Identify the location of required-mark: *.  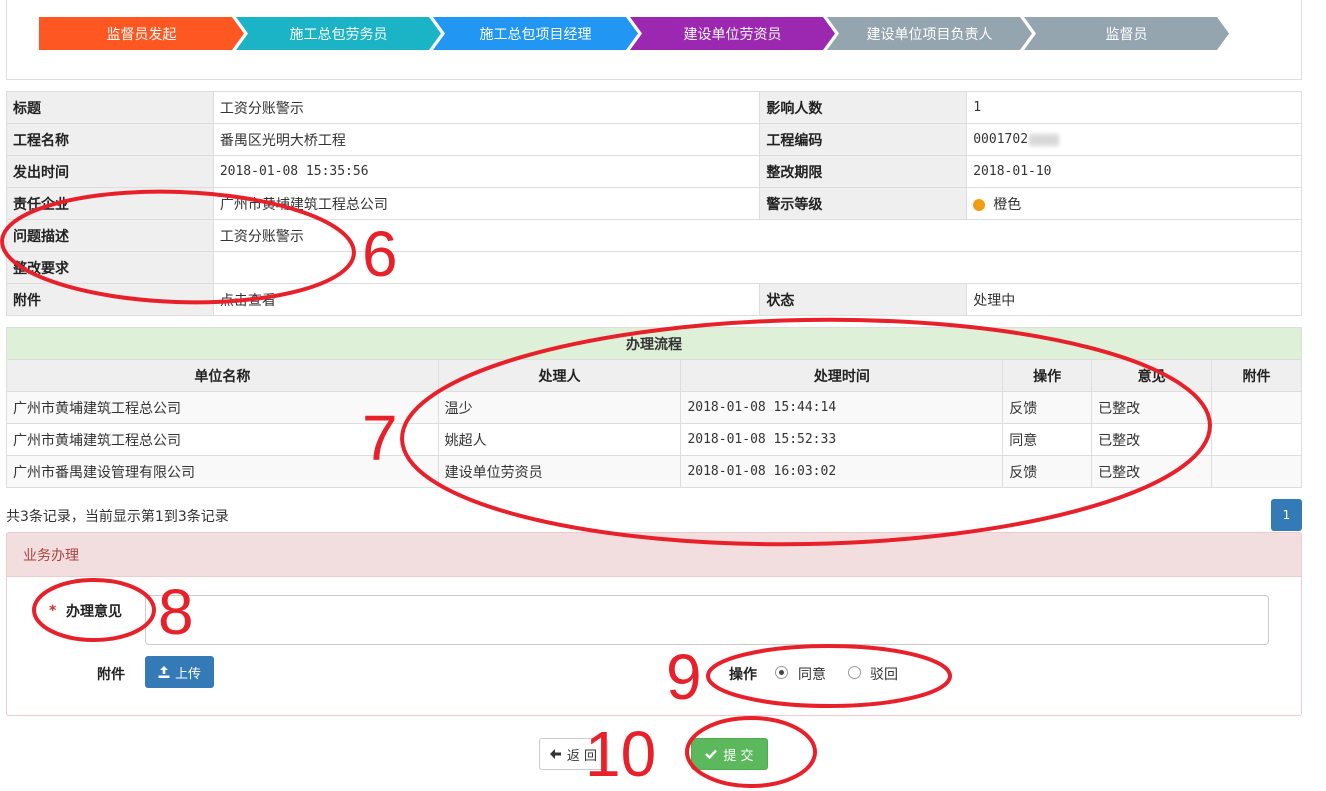
(53, 611).